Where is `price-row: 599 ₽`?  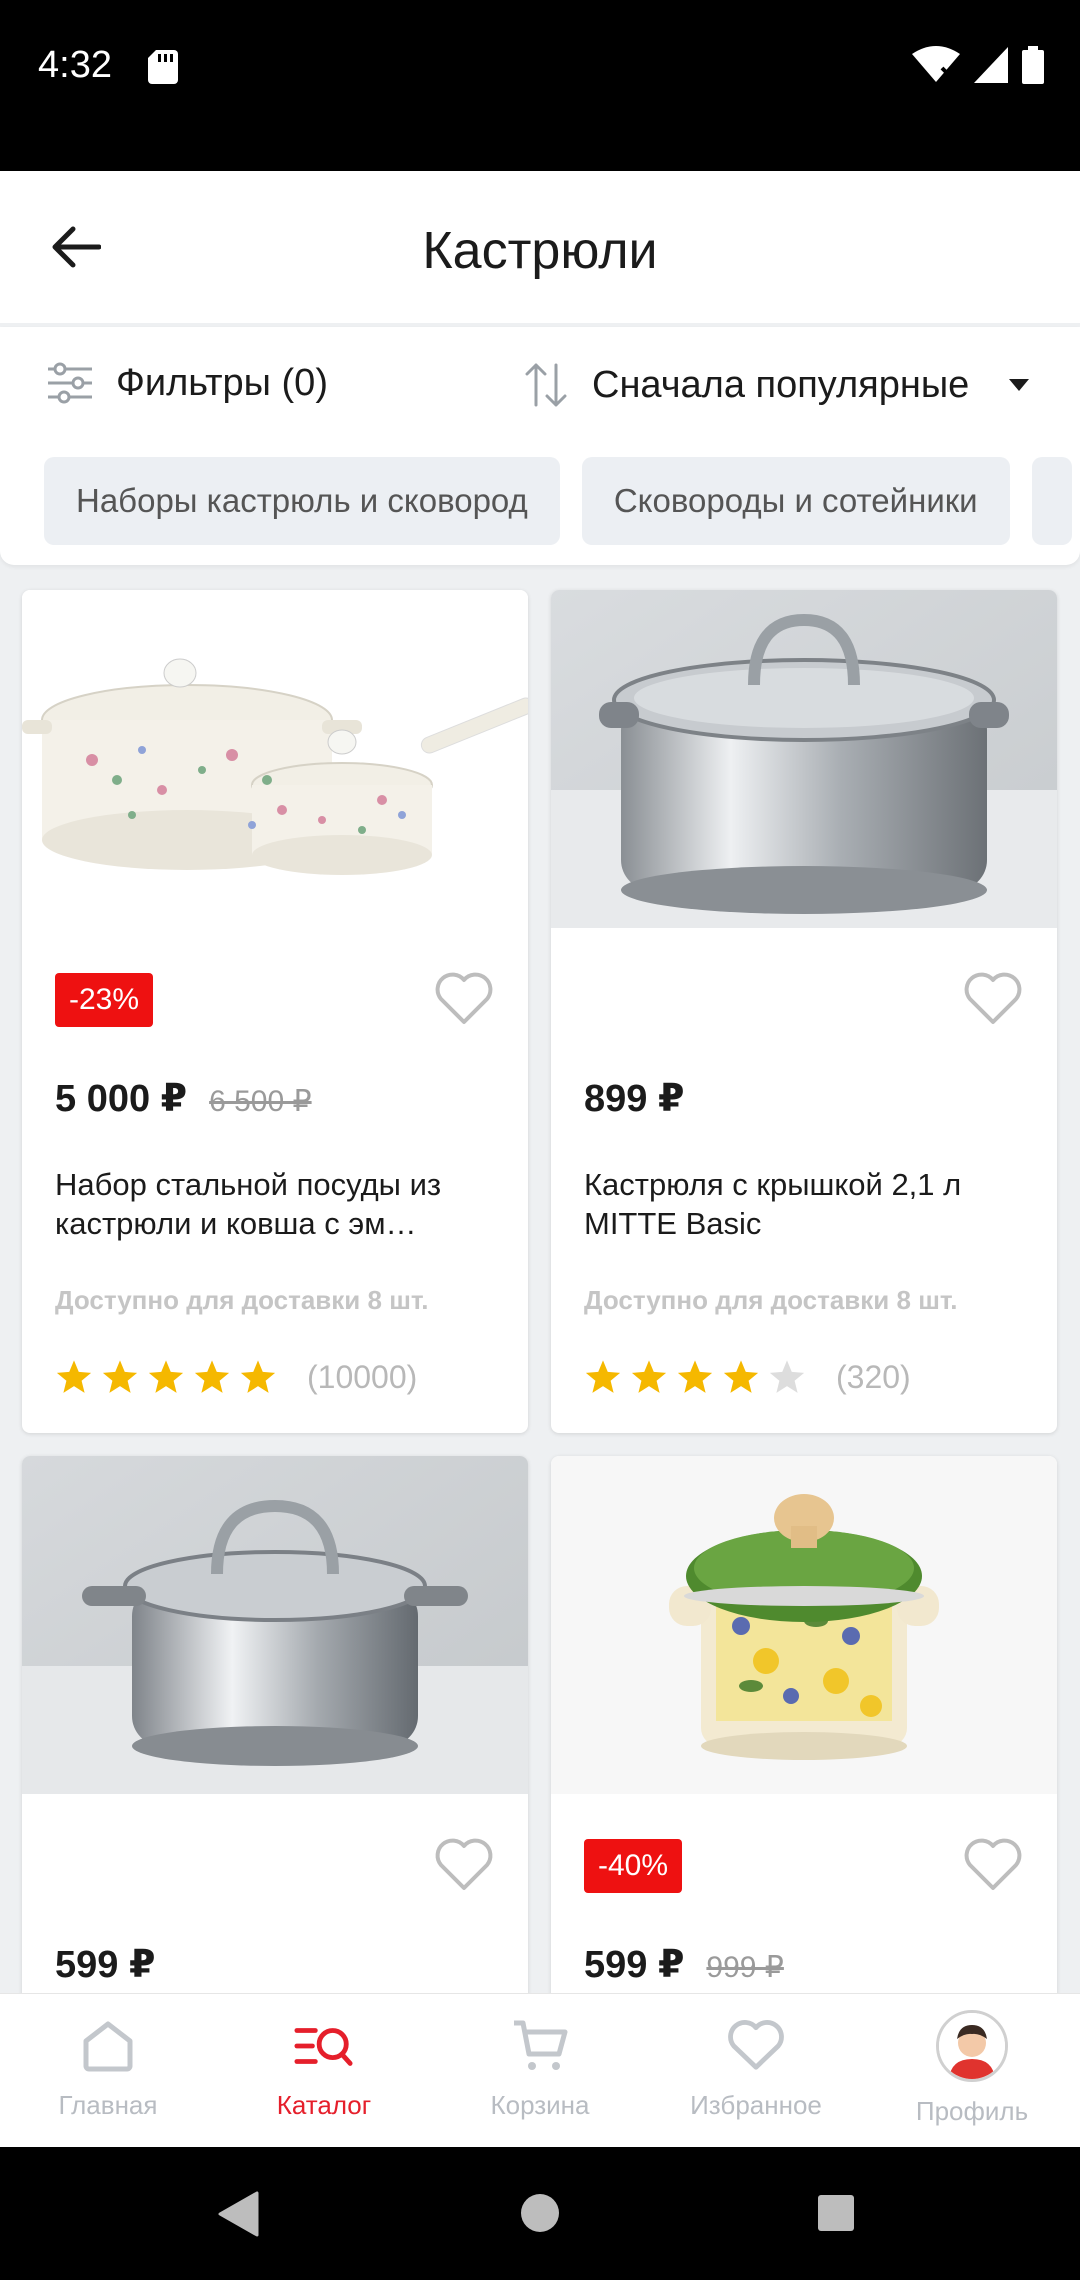
price-row: 599 ₽ is located at coordinates (105, 1964).